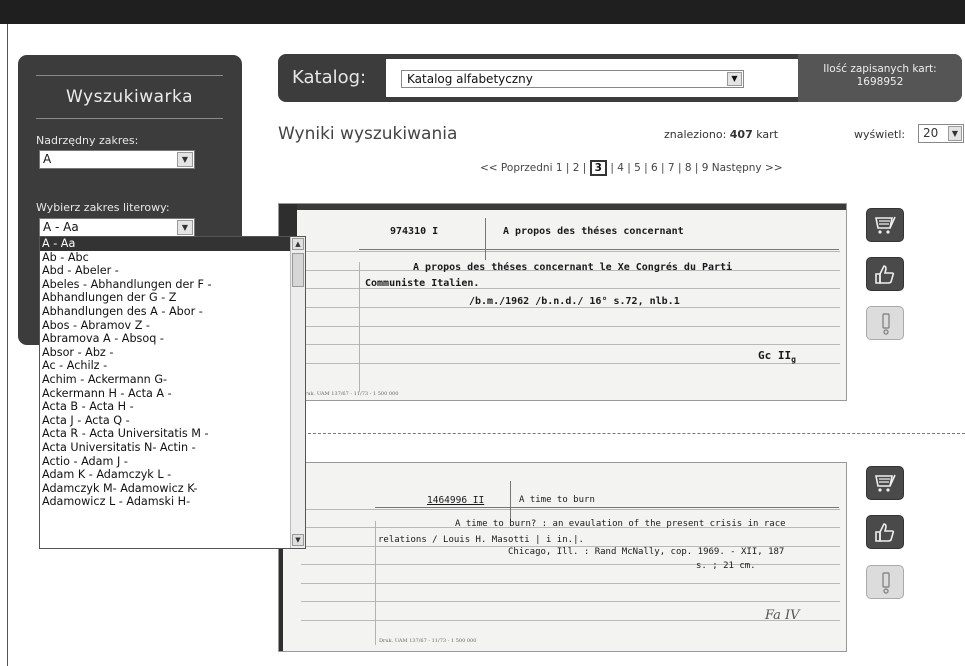 This screenshot has height=666, width=965. What do you see at coordinates (422, 283) in the screenshot?
I see `card-line-2: Communiste Italien.` at bounding box center [422, 283].